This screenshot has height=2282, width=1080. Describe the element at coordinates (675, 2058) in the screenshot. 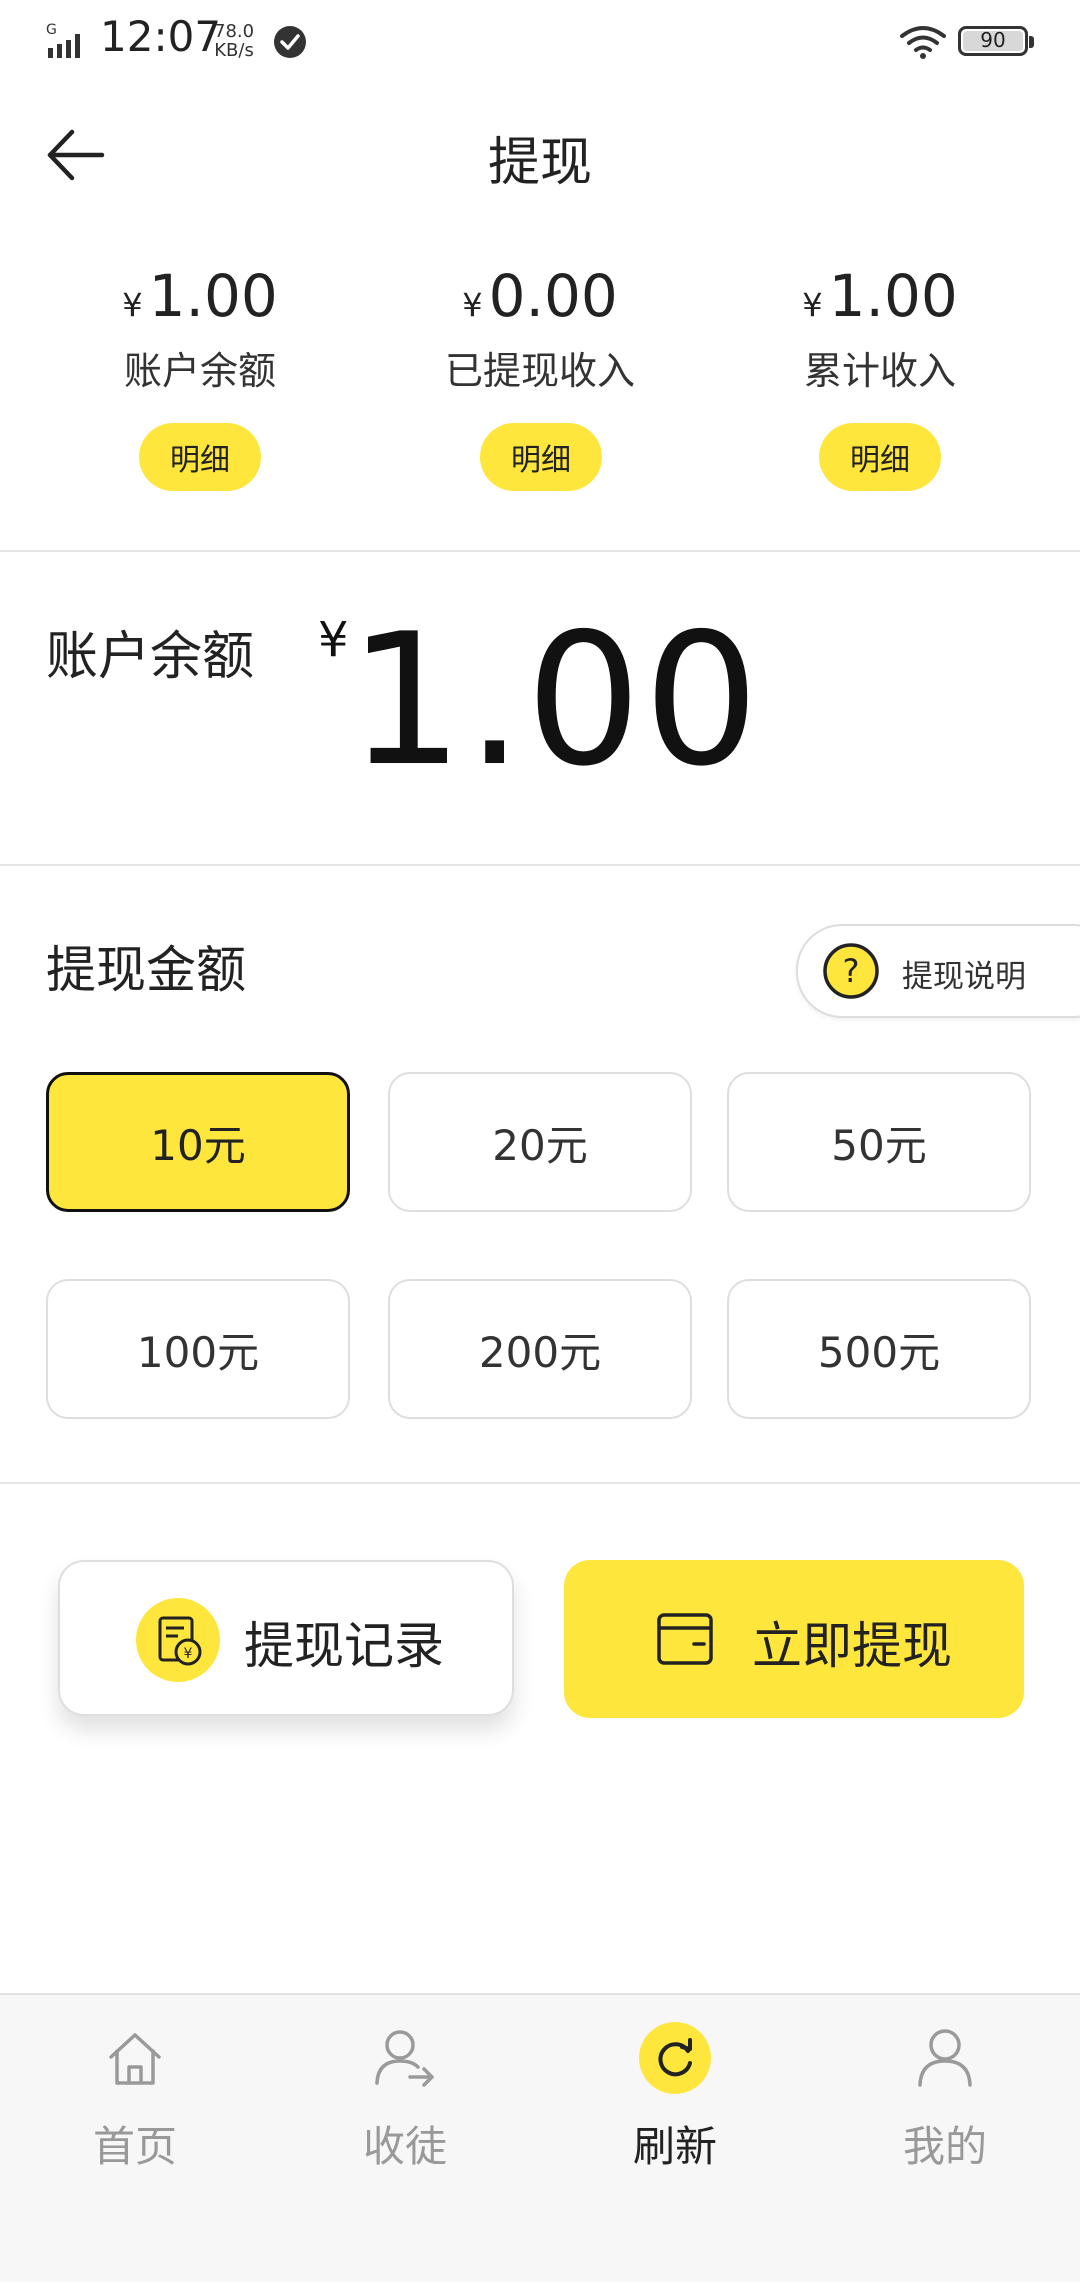

I see `refresh-icon` at that location.